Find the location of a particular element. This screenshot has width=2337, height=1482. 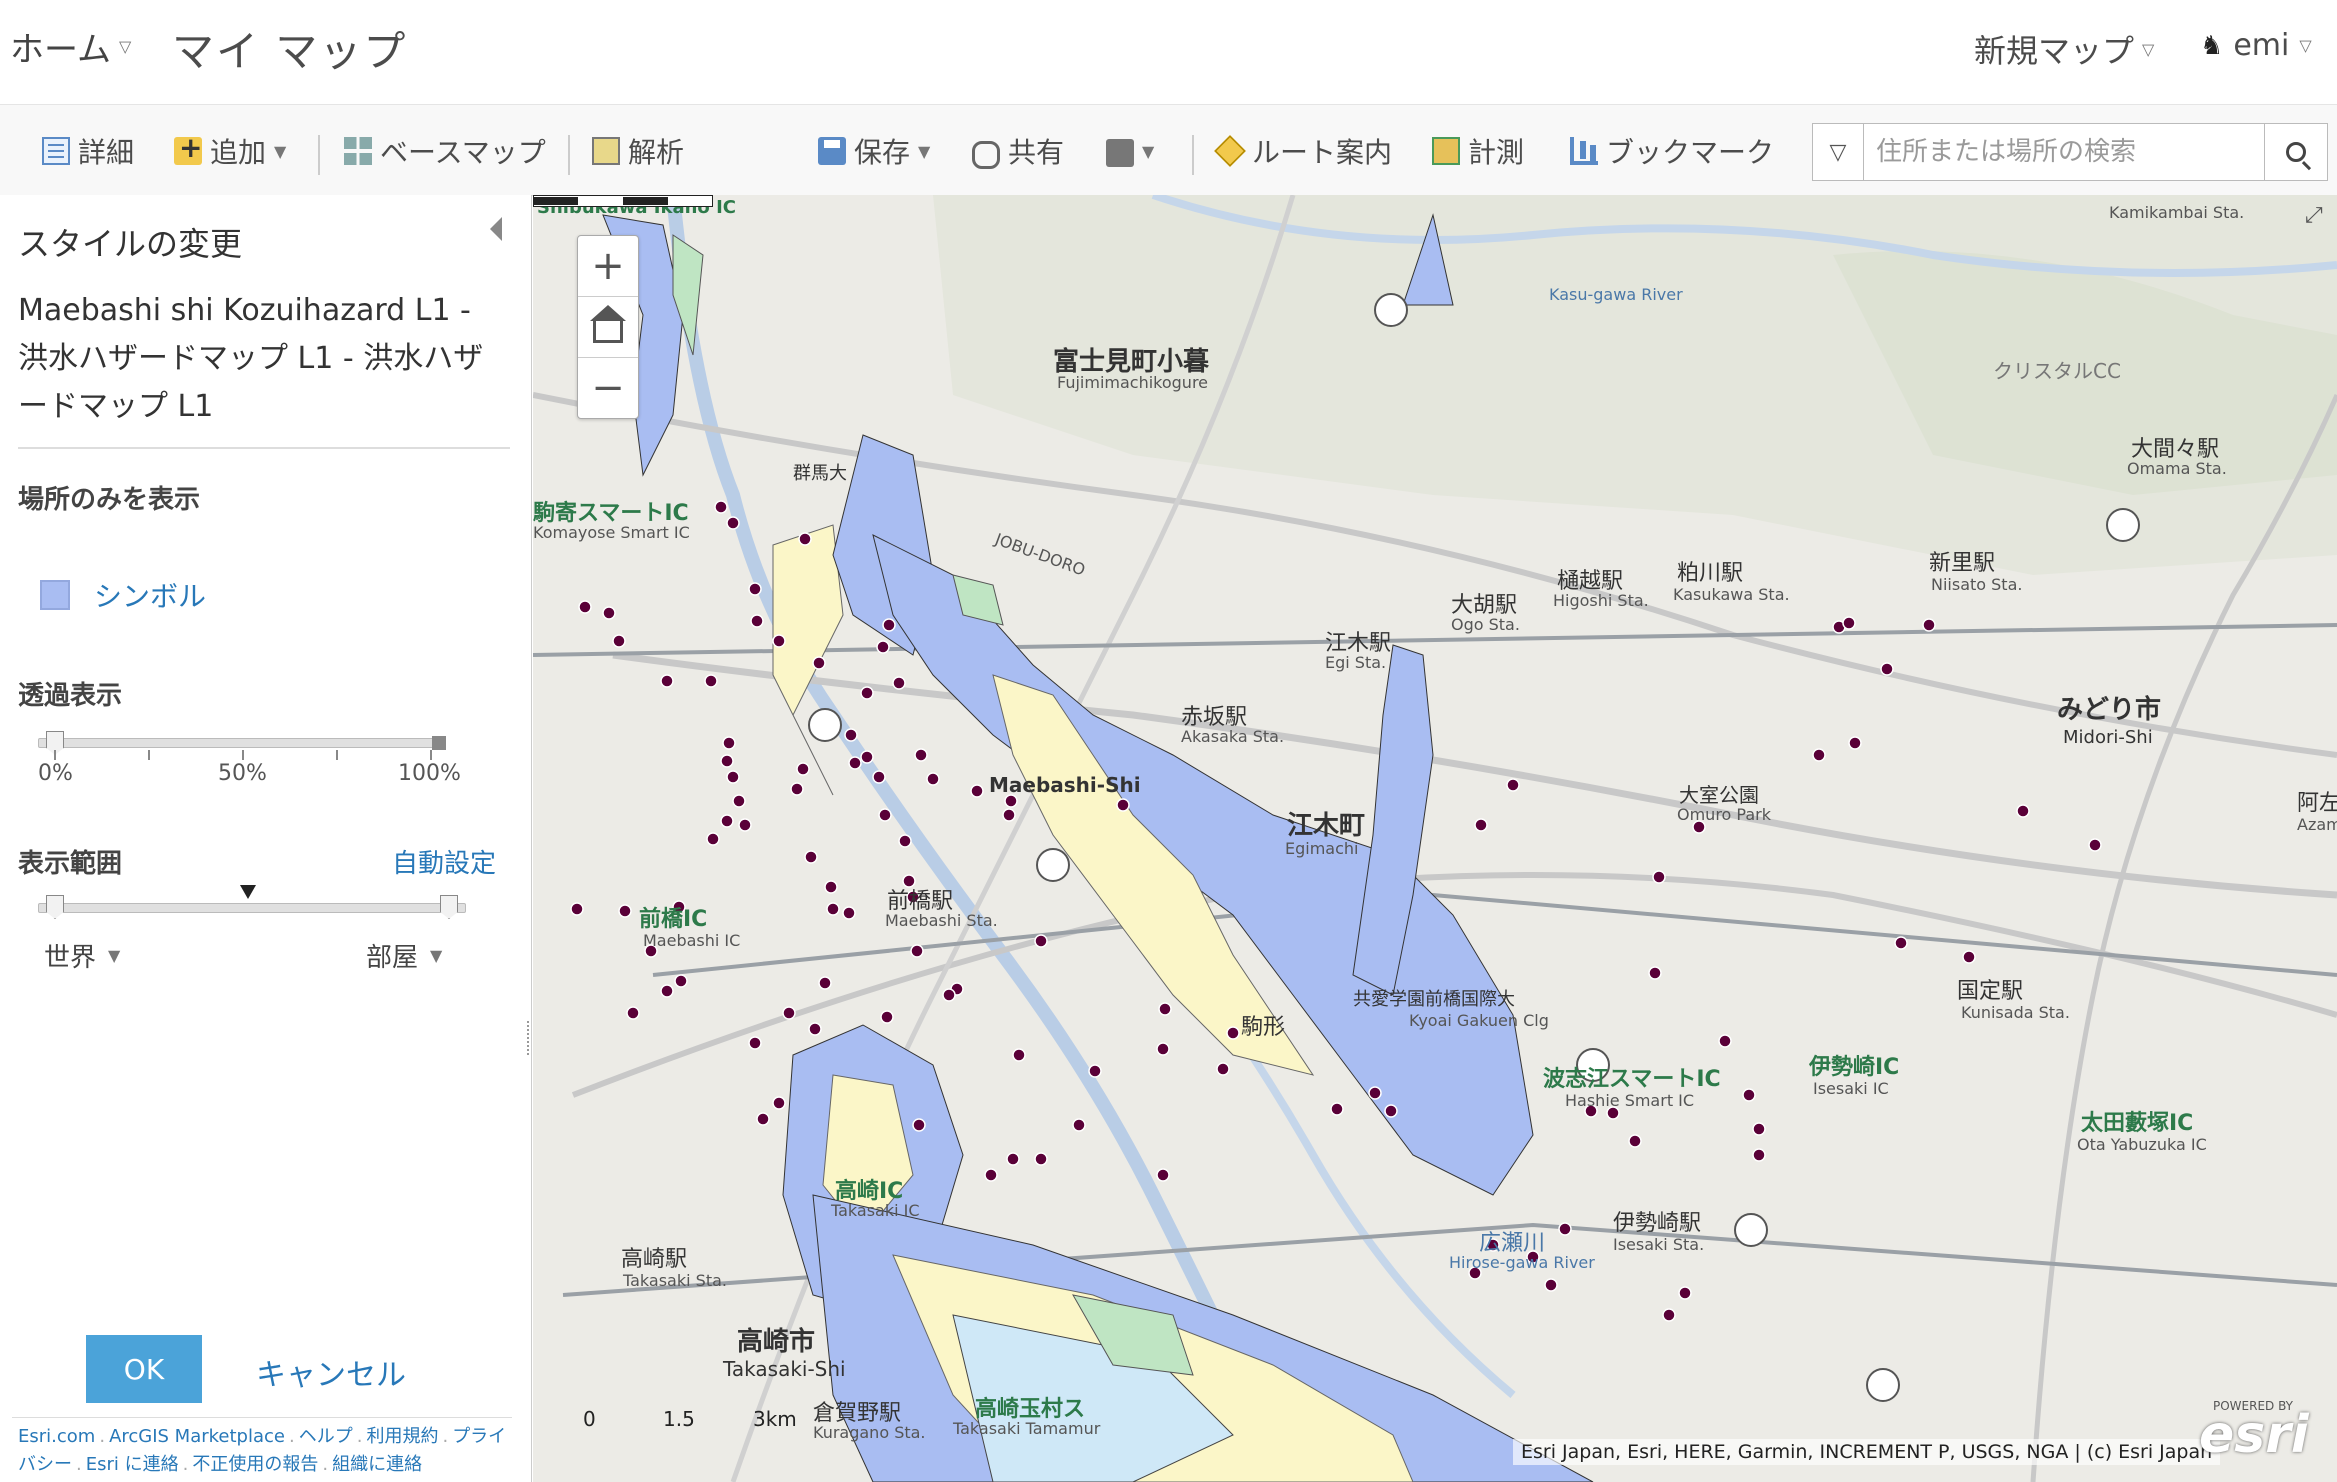

map-label: Egi Sta. is located at coordinates (1356, 662).